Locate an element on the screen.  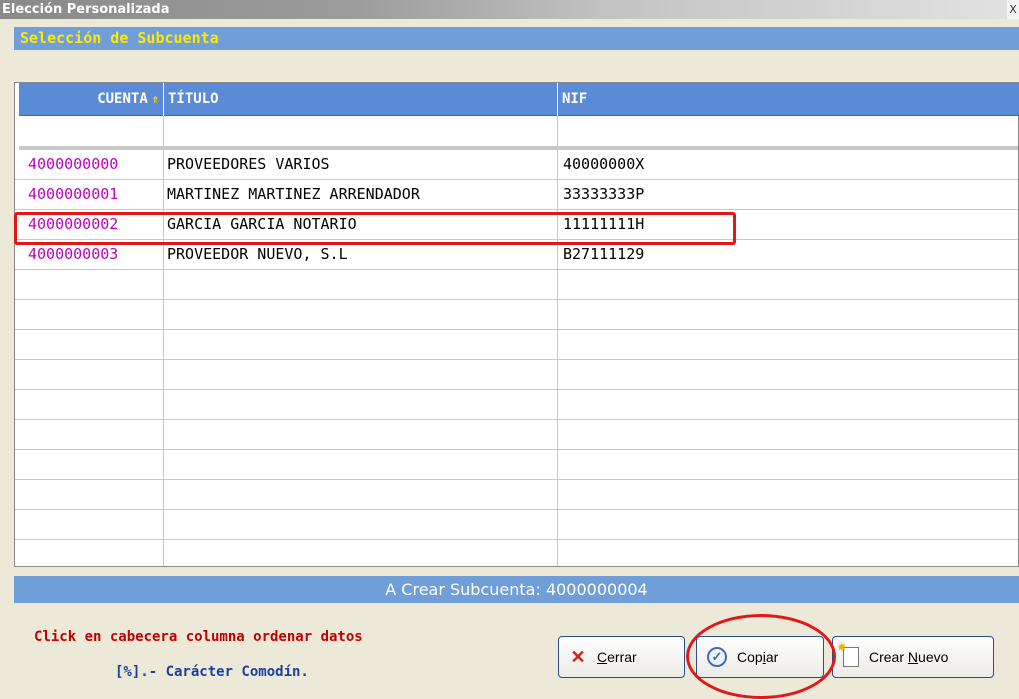
cell-cuenta: 4000000000 is located at coordinates (91, 164).